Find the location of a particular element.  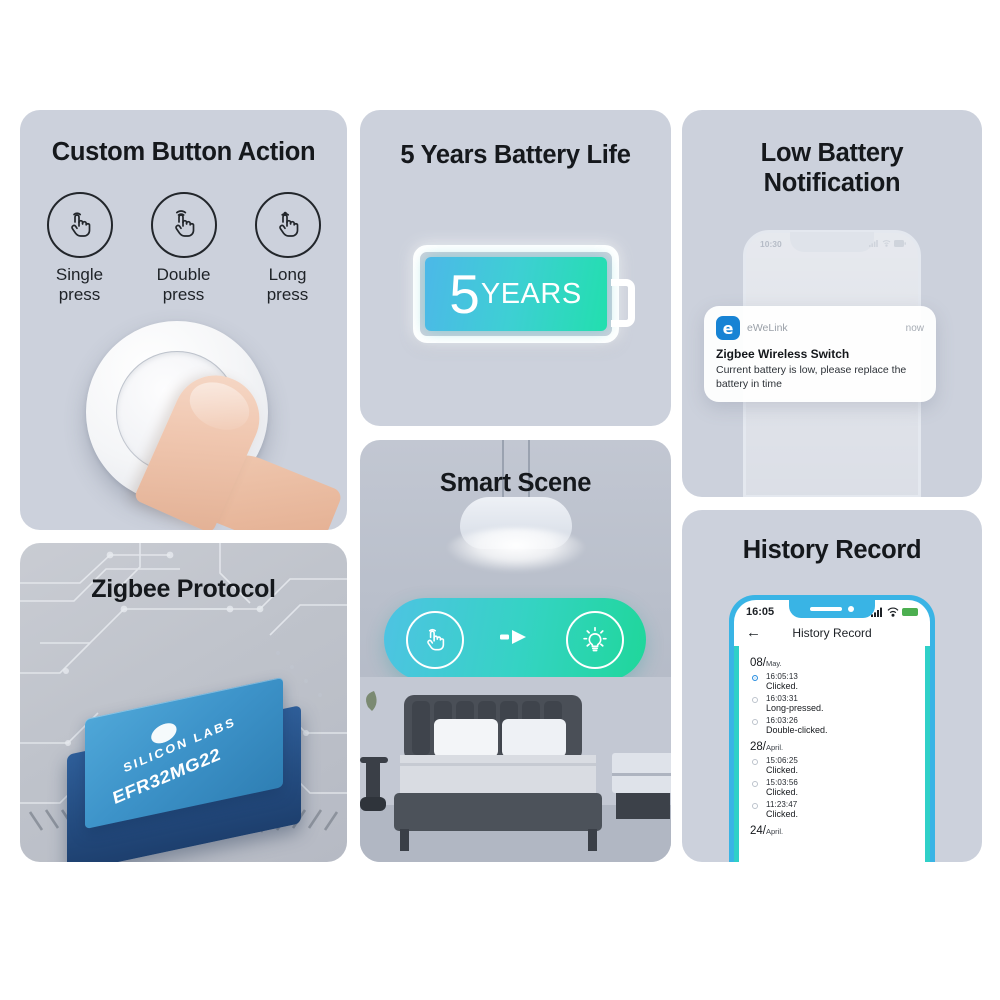

ewelink-app-icon: e is located at coordinates (728, 328).